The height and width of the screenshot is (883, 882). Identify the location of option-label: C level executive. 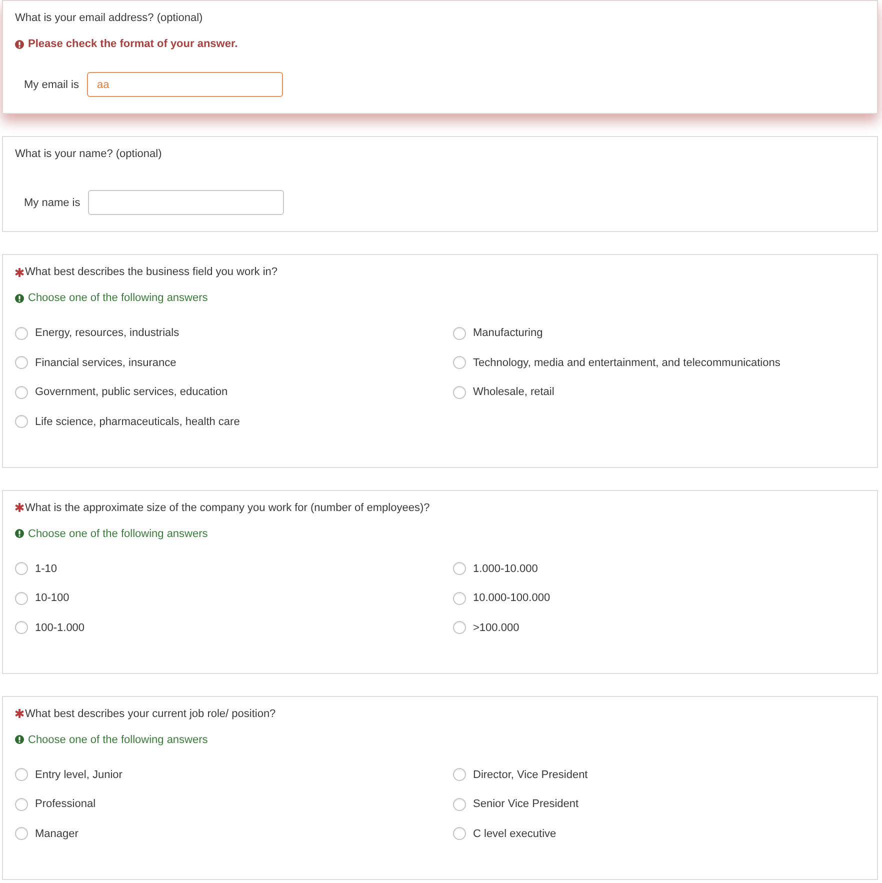
(514, 834).